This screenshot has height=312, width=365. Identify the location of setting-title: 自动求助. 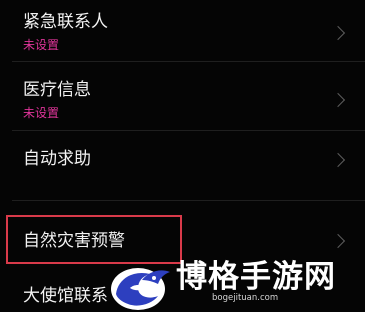
(57, 159).